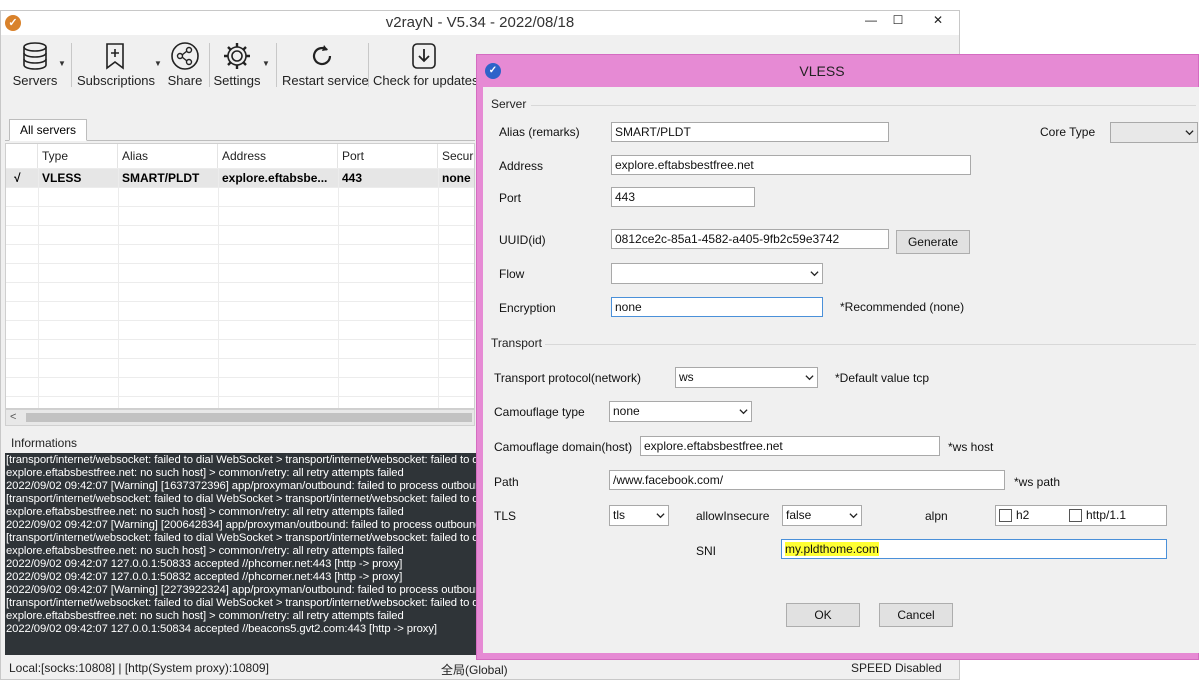 This screenshot has width=1199, height=694. I want to click on share-button: Share, so click(185, 65).